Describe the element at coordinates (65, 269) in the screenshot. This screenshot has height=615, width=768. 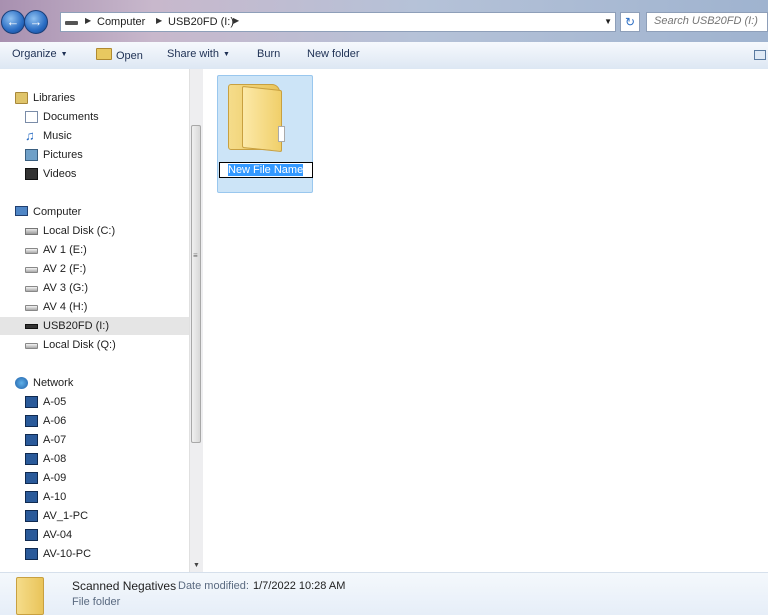
I see `nav-label: AV 2 (F:)` at that location.